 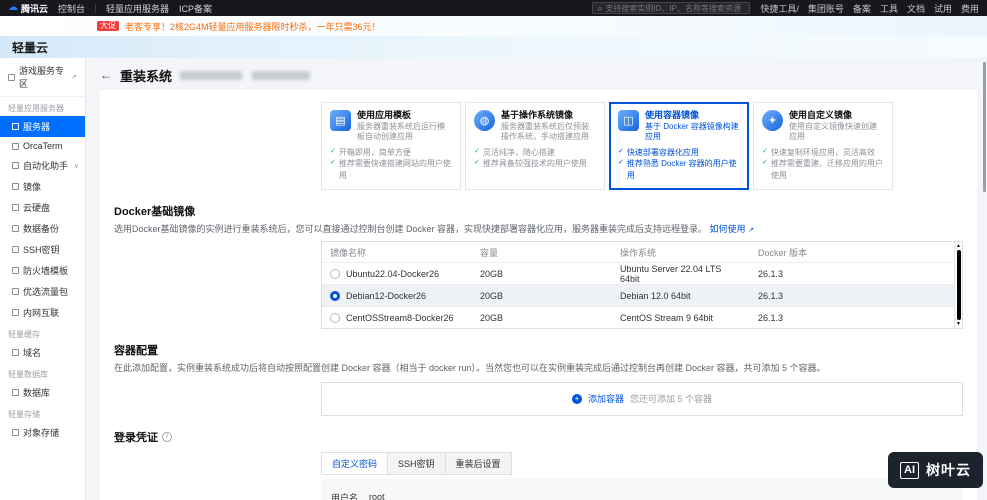 I want to click on gamepad-icon, so click(x=11, y=77).